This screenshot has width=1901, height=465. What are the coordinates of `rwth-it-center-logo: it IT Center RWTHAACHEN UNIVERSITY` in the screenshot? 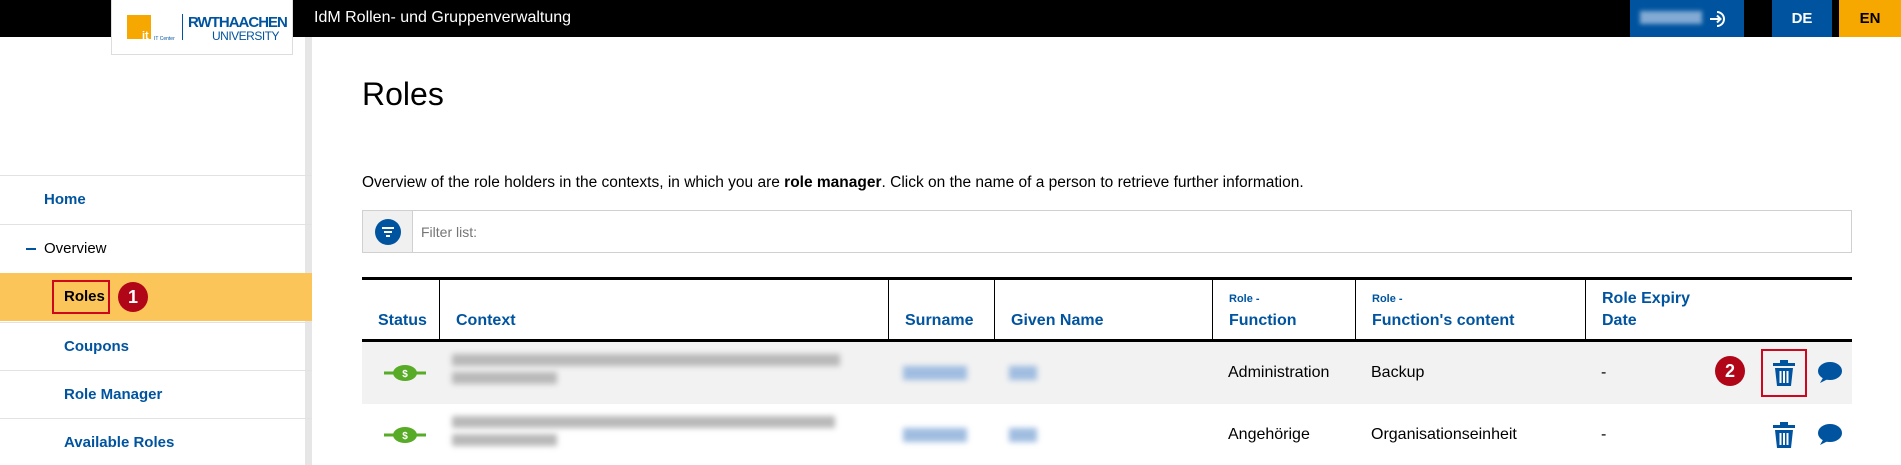 It's located at (202, 27).